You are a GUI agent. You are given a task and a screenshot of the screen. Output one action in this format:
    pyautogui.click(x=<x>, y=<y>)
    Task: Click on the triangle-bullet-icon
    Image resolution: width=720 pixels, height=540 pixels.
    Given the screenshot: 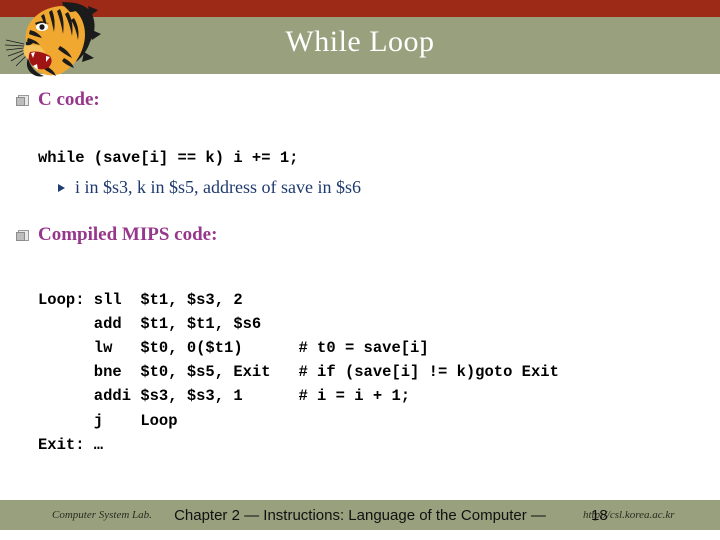 What is the action you would take?
    pyautogui.click(x=61, y=188)
    